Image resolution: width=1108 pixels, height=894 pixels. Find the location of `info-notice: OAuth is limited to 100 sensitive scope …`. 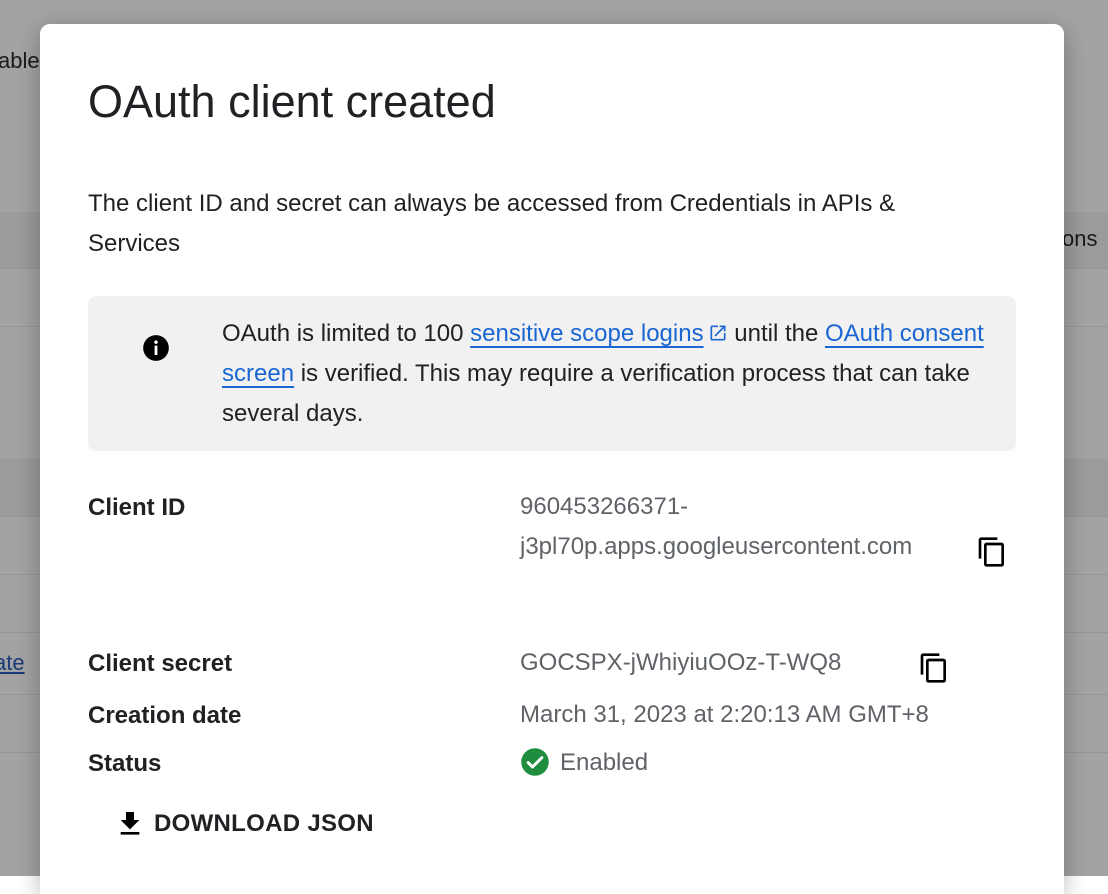

info-notice: OAuth is limited to 100 sensitive scope … is located at coordinates (552, 373).